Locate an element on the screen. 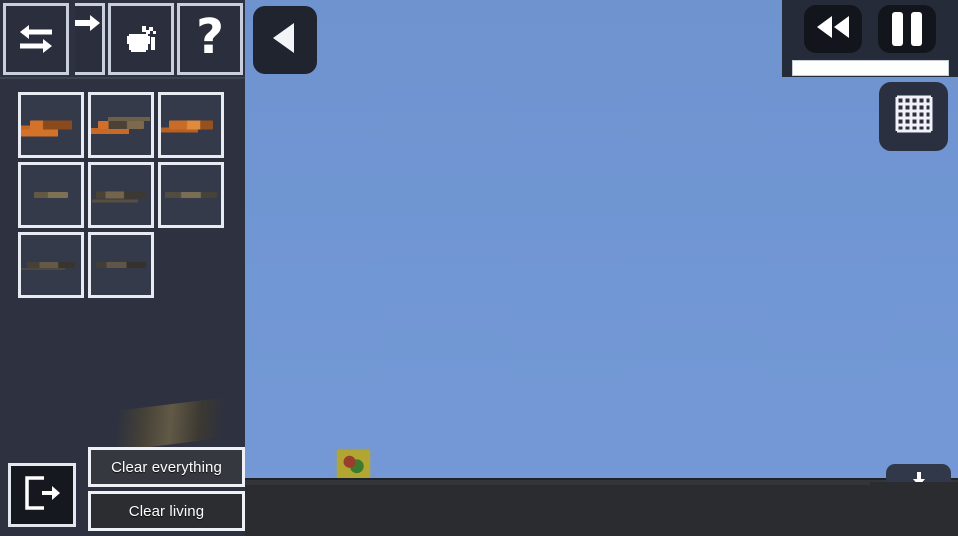  weapon-slot-smg is located at coordinates (121, 125).